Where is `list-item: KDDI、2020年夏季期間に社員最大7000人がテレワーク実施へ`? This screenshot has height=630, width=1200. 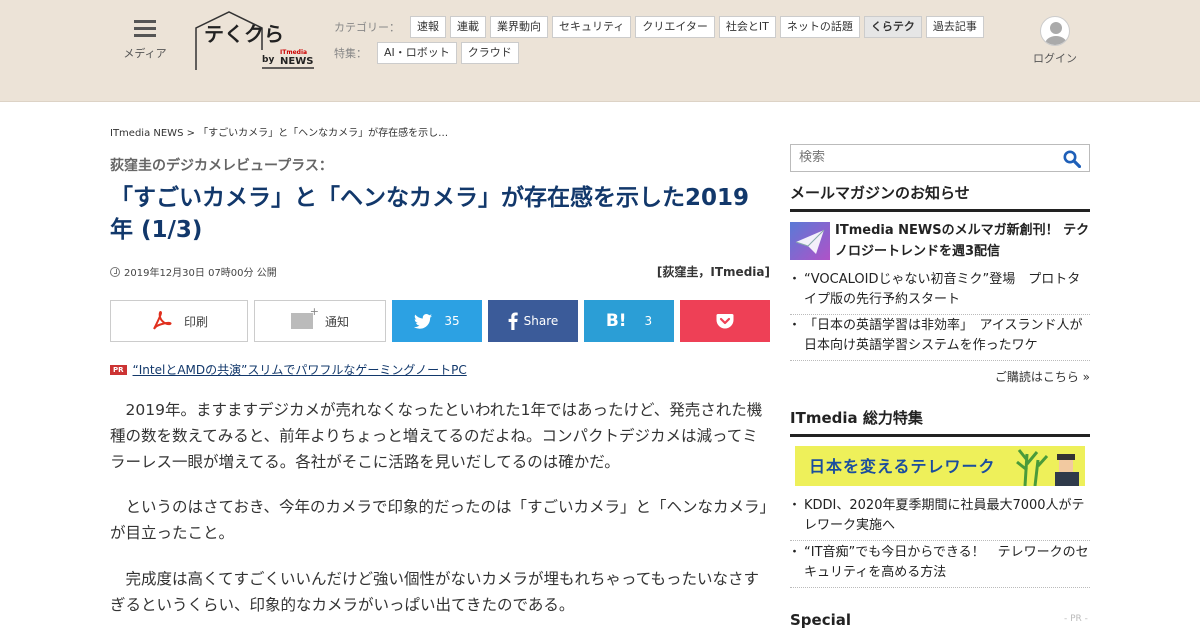 list-item: KDDI、2020年夏季期間に社員最大7000人がテレワーク実施へ is located at coordinates (939, 518).